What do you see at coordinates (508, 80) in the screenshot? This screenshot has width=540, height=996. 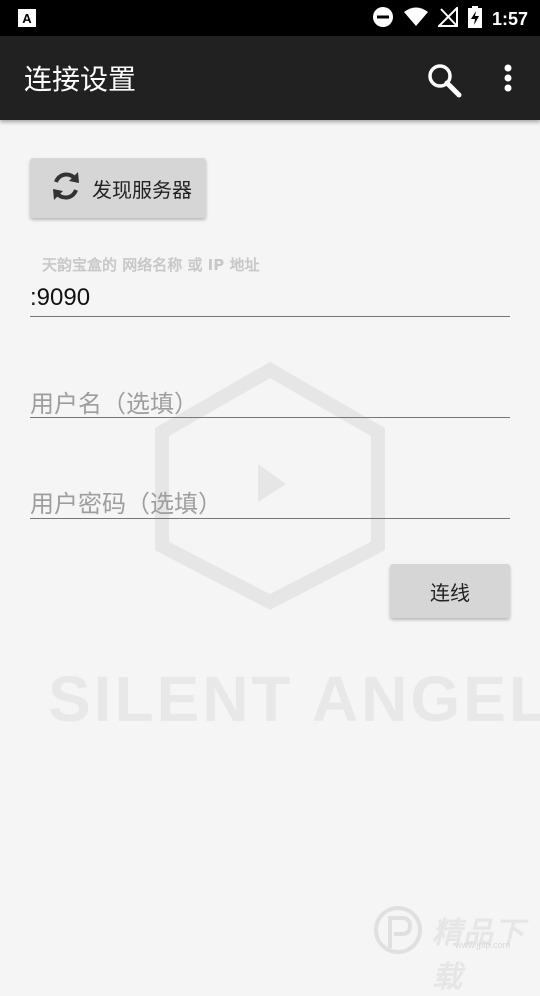 I see `more-vert-icon` at bounding box center [508, 80].